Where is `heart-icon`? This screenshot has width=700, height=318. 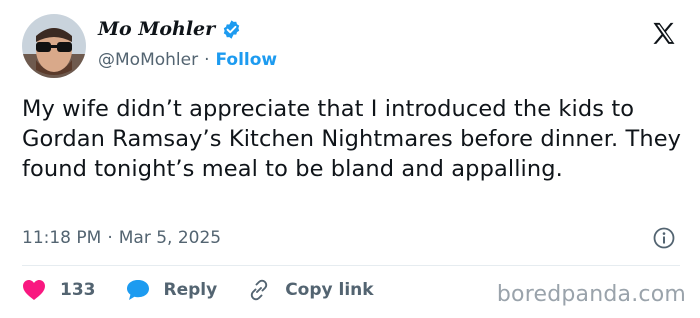 heart-icon is located at coordinates (34, 290).